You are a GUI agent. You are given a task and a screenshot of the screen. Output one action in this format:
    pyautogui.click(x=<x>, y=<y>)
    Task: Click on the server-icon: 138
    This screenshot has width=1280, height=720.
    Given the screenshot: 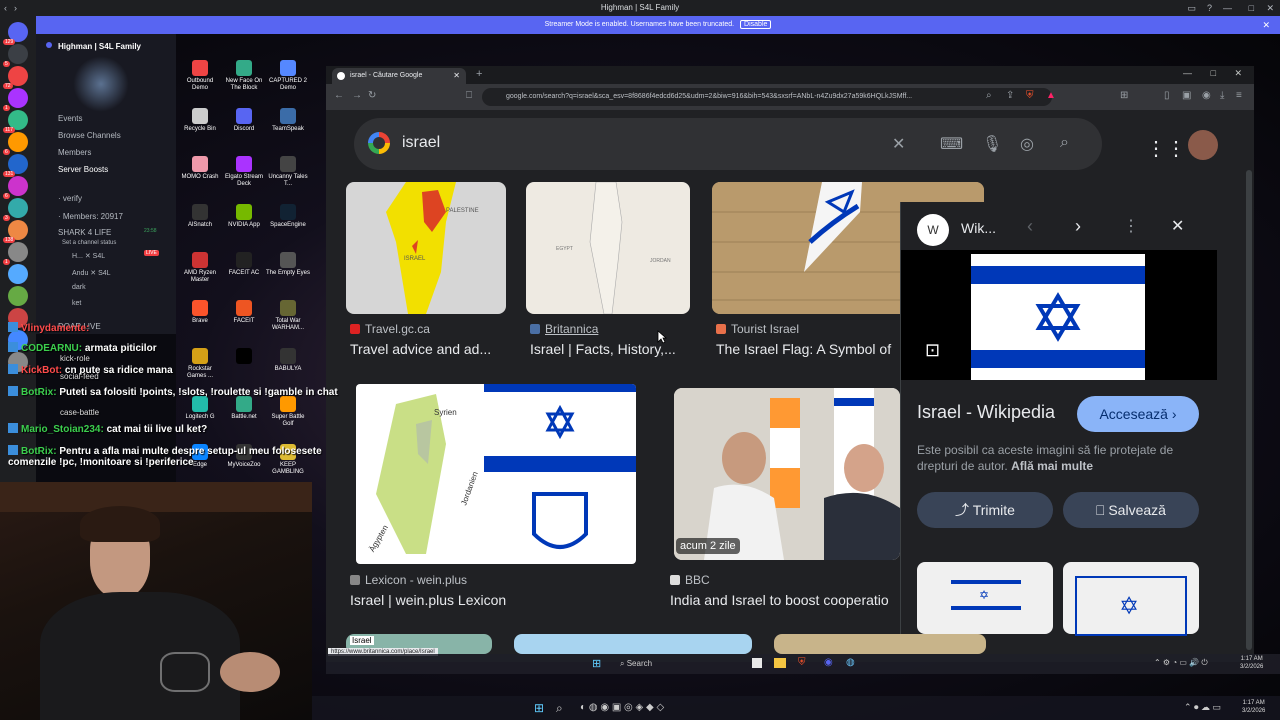 What is the action you would take?
    pyautogui.click(x=15, y=231)
    